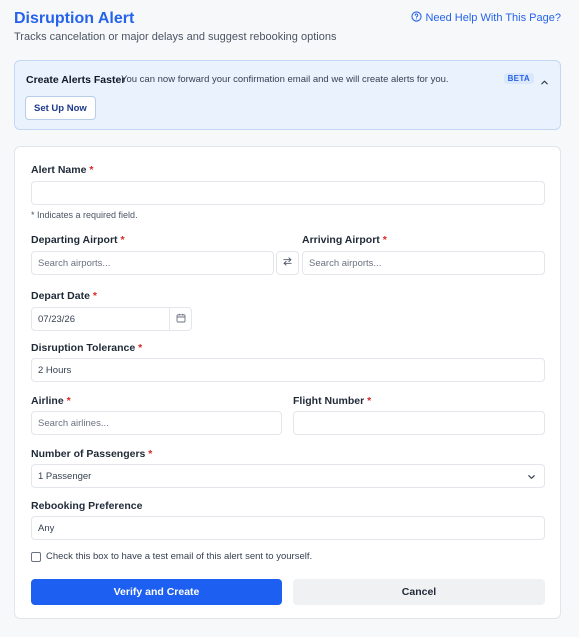 This screenshot has width=579, height=637. Describe the element at coordinates (76, 80) in the screenshot. I see `banner-title: Create Alerts Faster` at that location.